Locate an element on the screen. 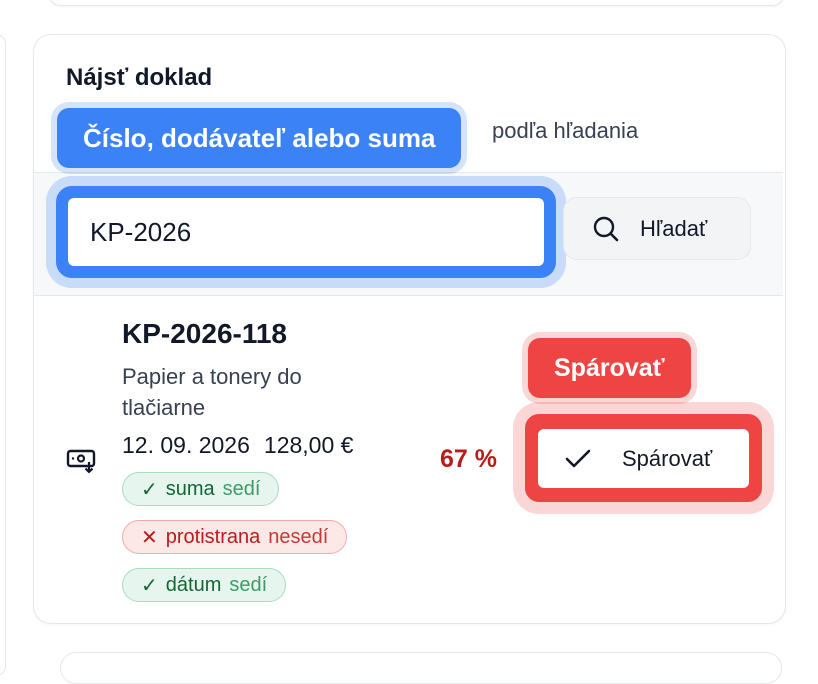  pair-button-highlight: Spárovať is located at coordinates (643, 458).